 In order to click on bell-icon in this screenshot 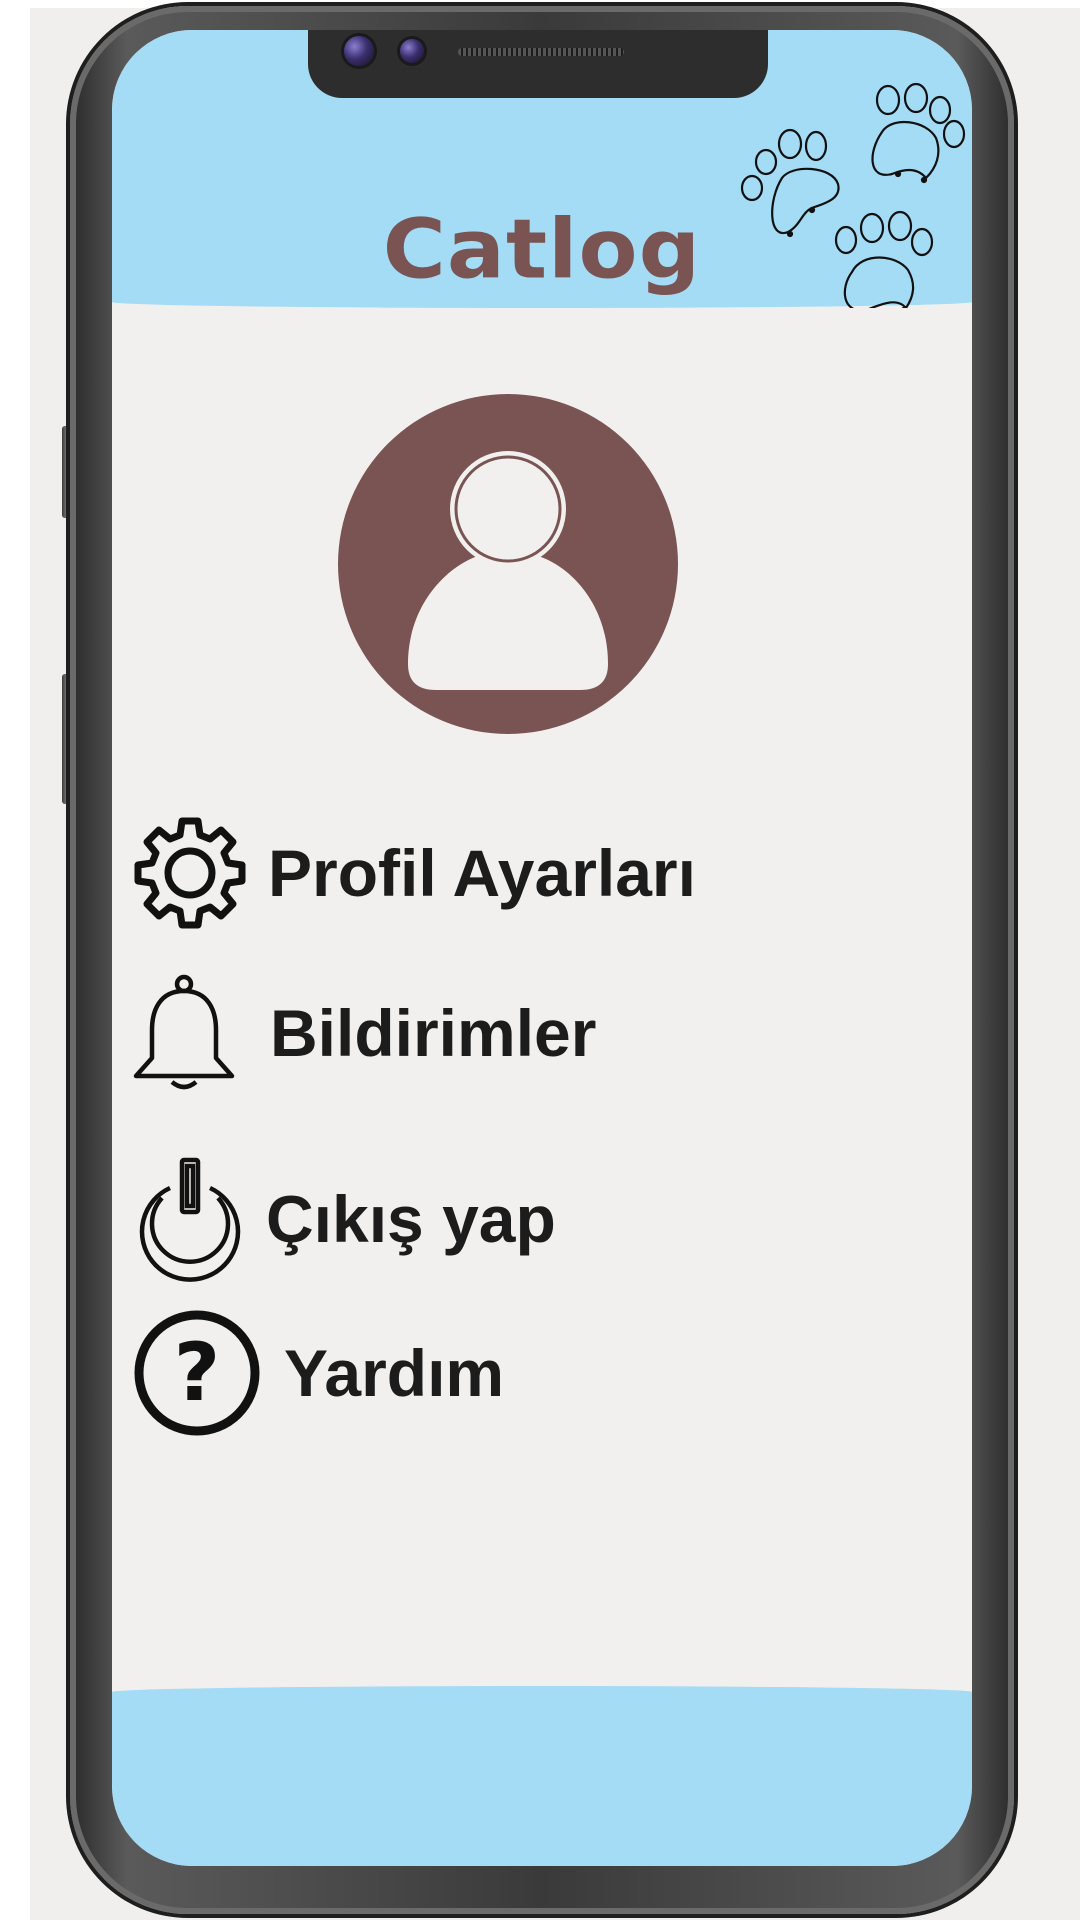, I will do `click(184, 1032)`.